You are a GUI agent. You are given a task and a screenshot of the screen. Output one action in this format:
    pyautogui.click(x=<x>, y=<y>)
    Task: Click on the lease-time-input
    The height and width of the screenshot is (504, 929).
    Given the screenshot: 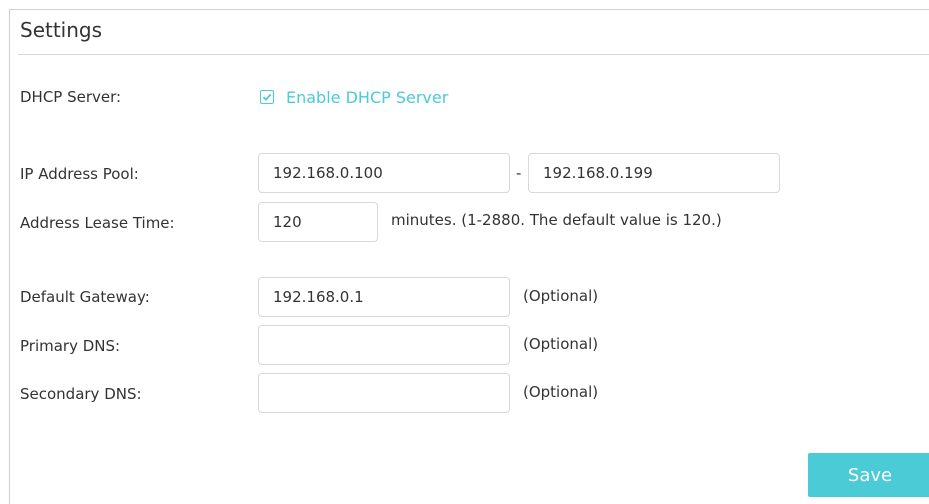 What is the action you would take?
    pyautogui.click(x=318, y=222)
    